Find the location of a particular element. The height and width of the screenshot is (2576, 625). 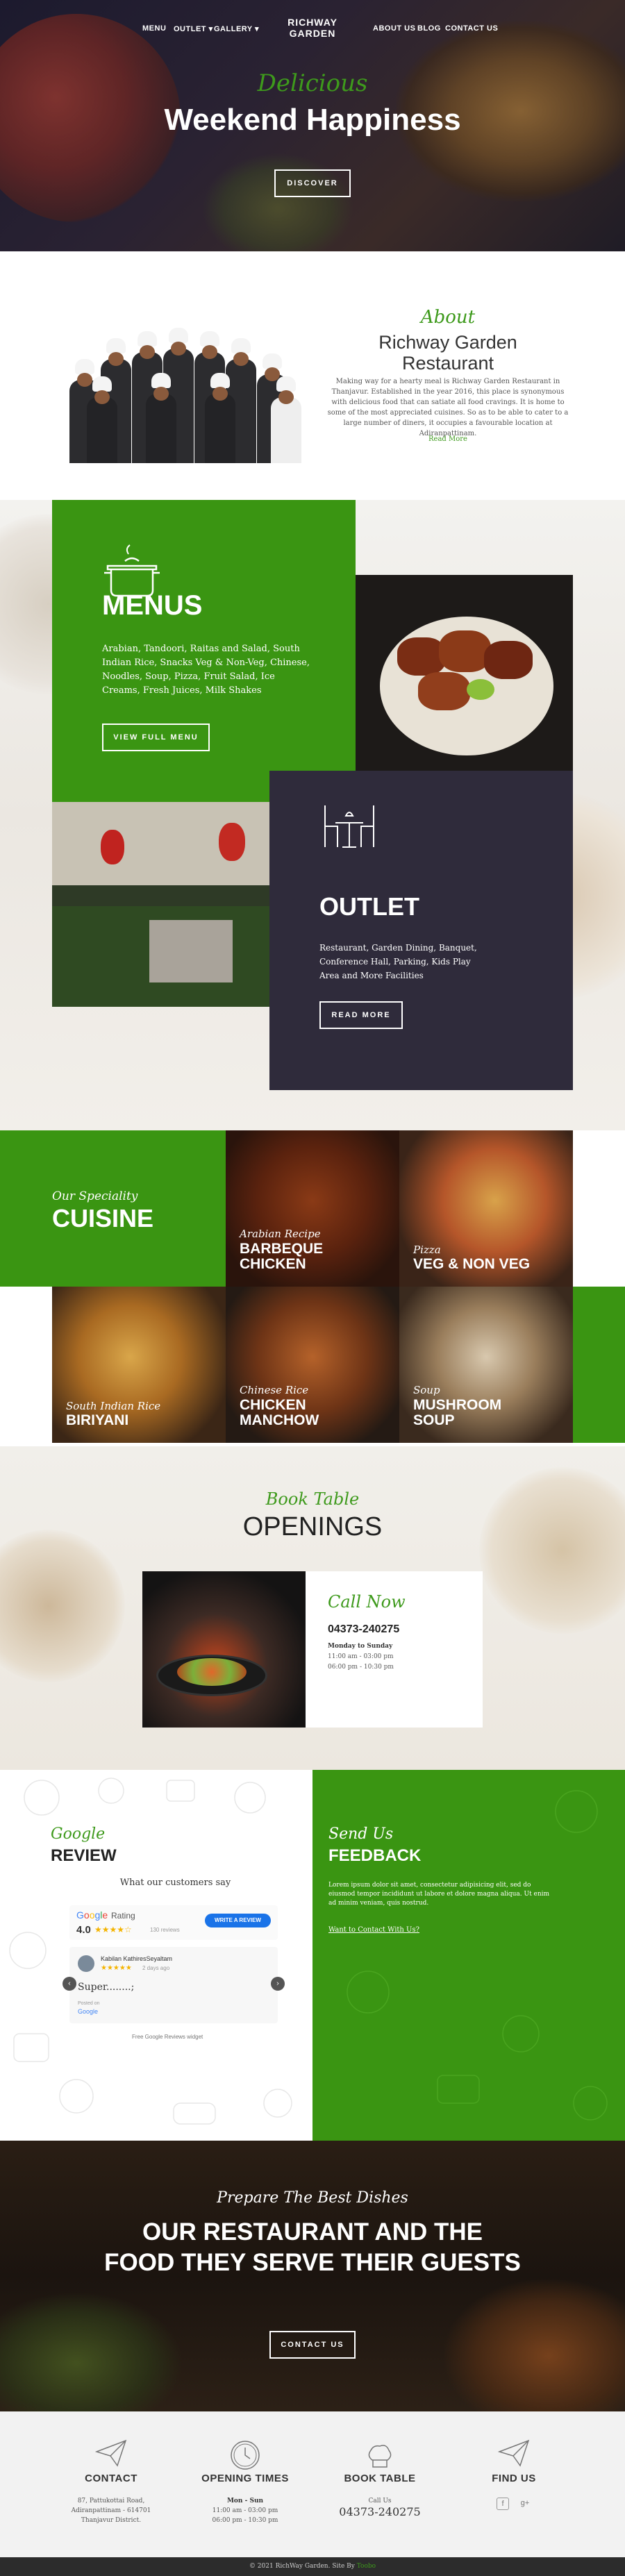

tile-sub: Soup is located at coordinates (426, 1390).